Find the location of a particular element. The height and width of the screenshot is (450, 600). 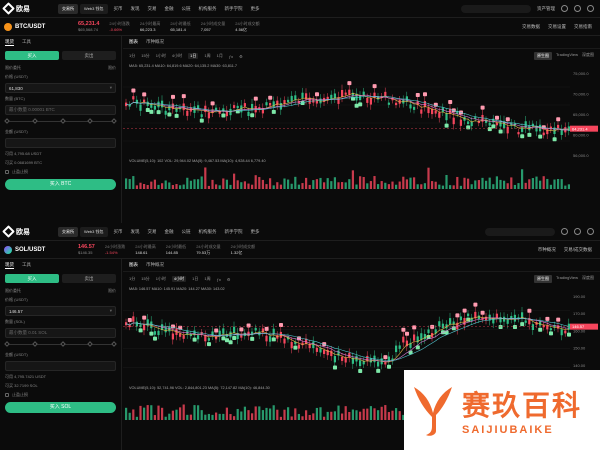

trade-guide-link: 交易指南 is located at coordinates (583, 27).